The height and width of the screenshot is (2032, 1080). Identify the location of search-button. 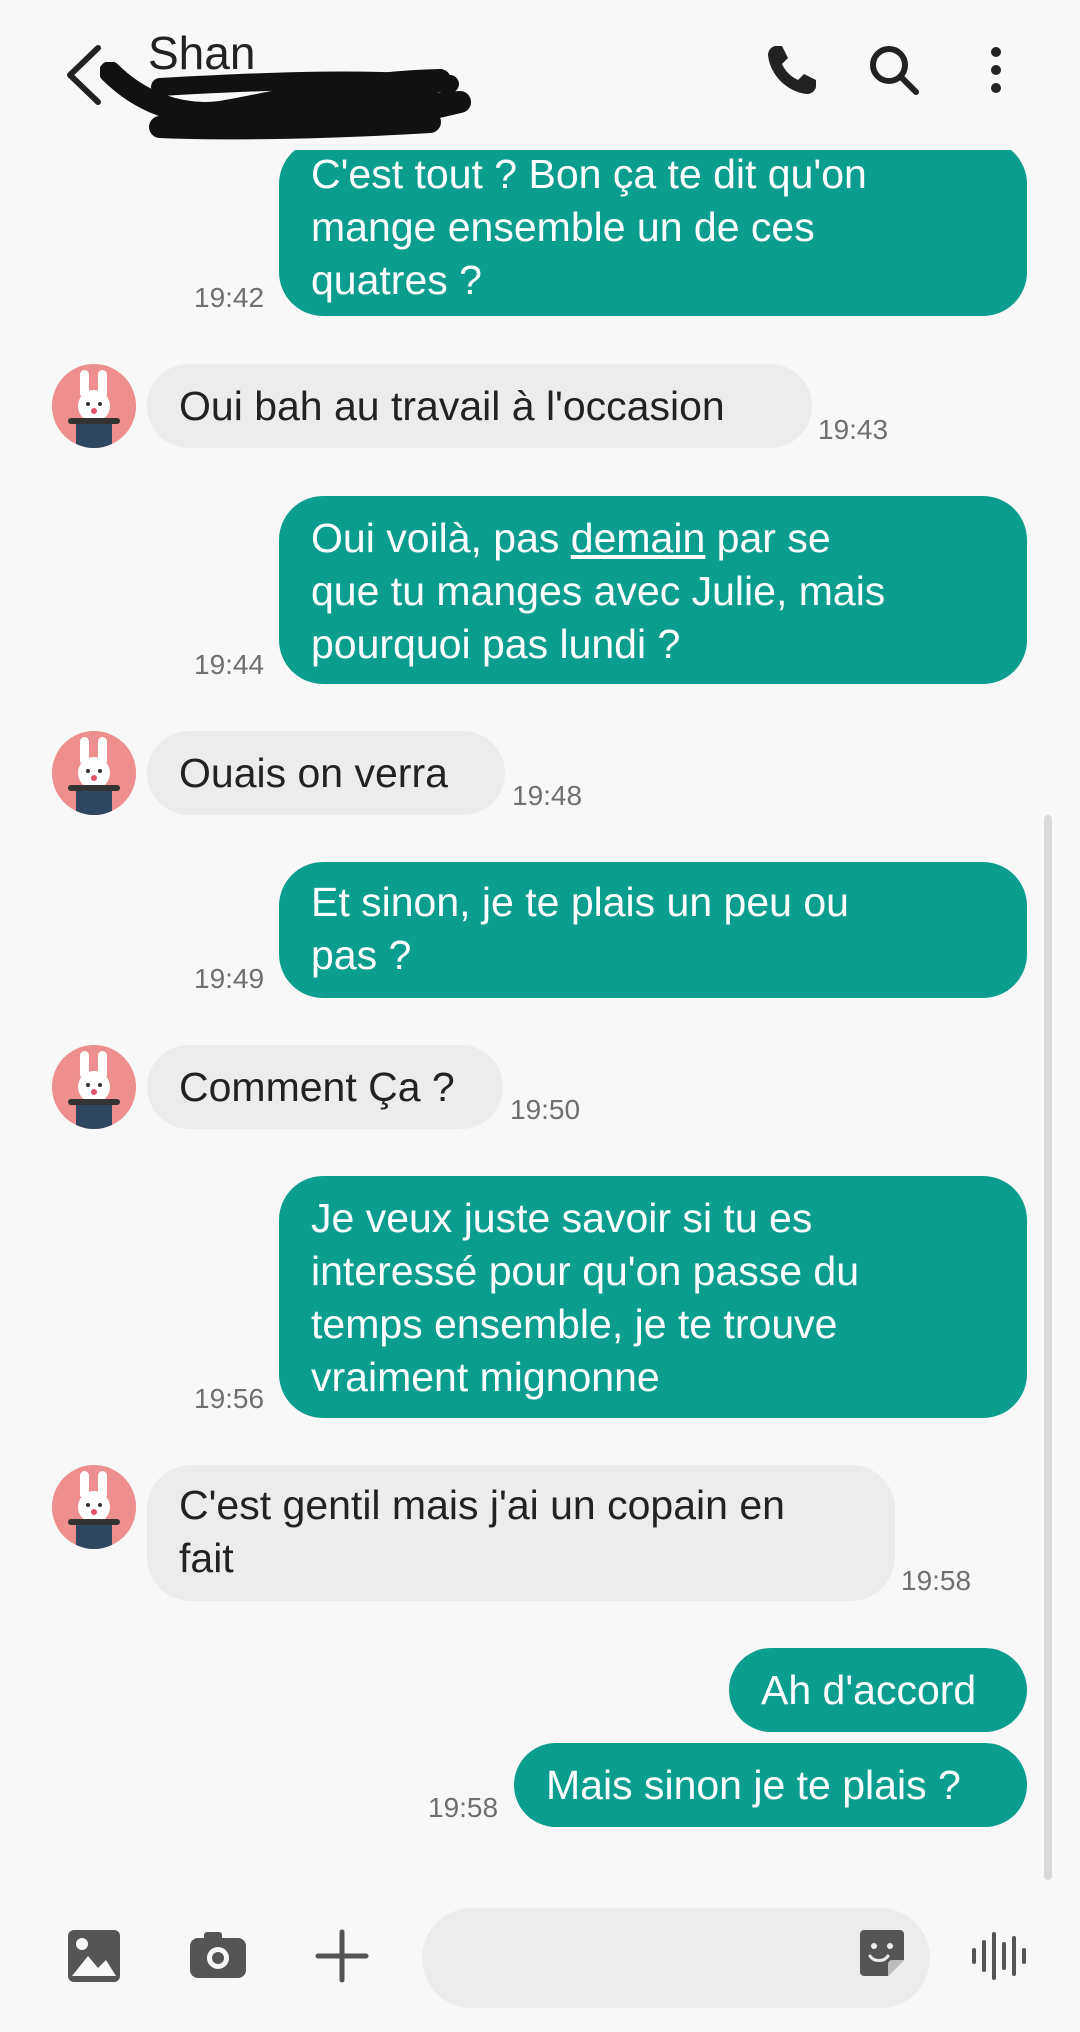
(894, 70).